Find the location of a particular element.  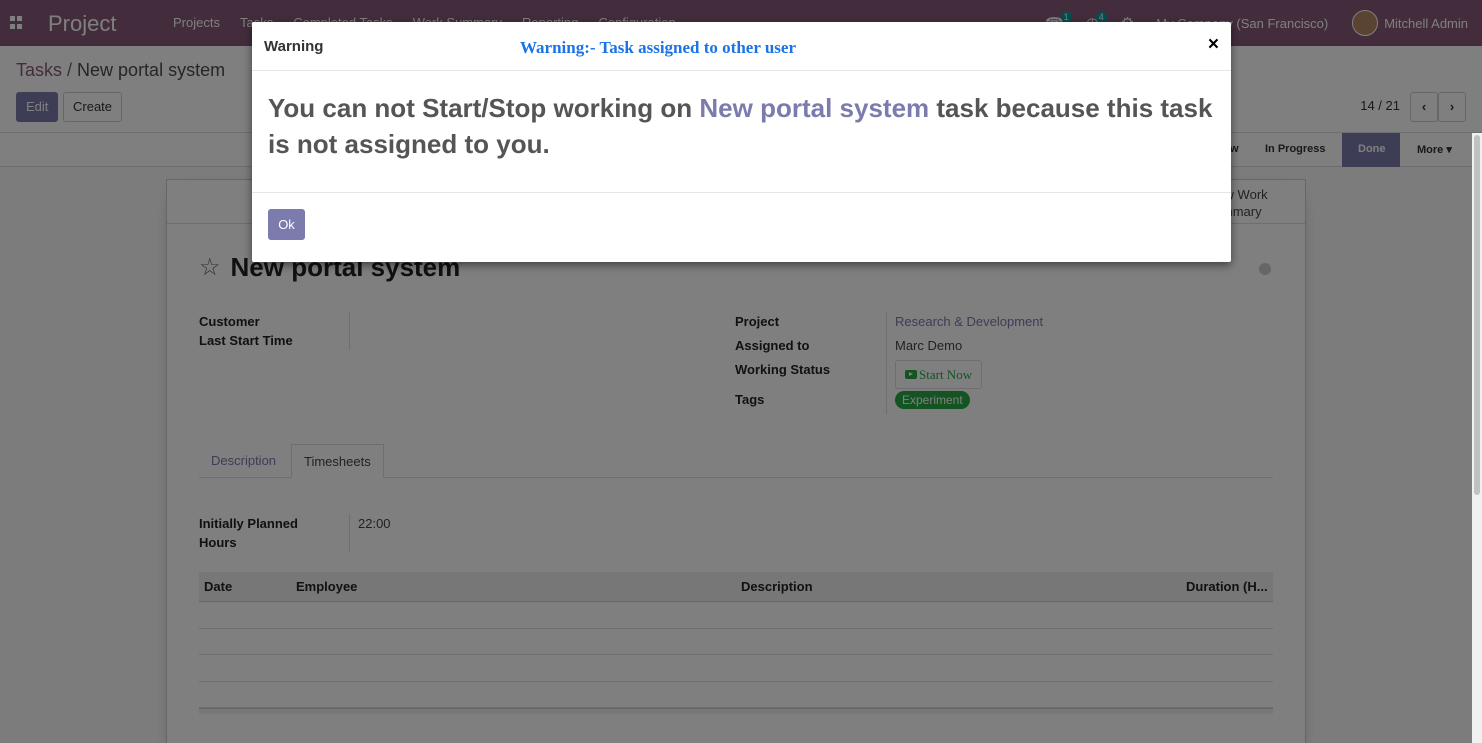

scrollbar is located at coordinates (1477, 438).